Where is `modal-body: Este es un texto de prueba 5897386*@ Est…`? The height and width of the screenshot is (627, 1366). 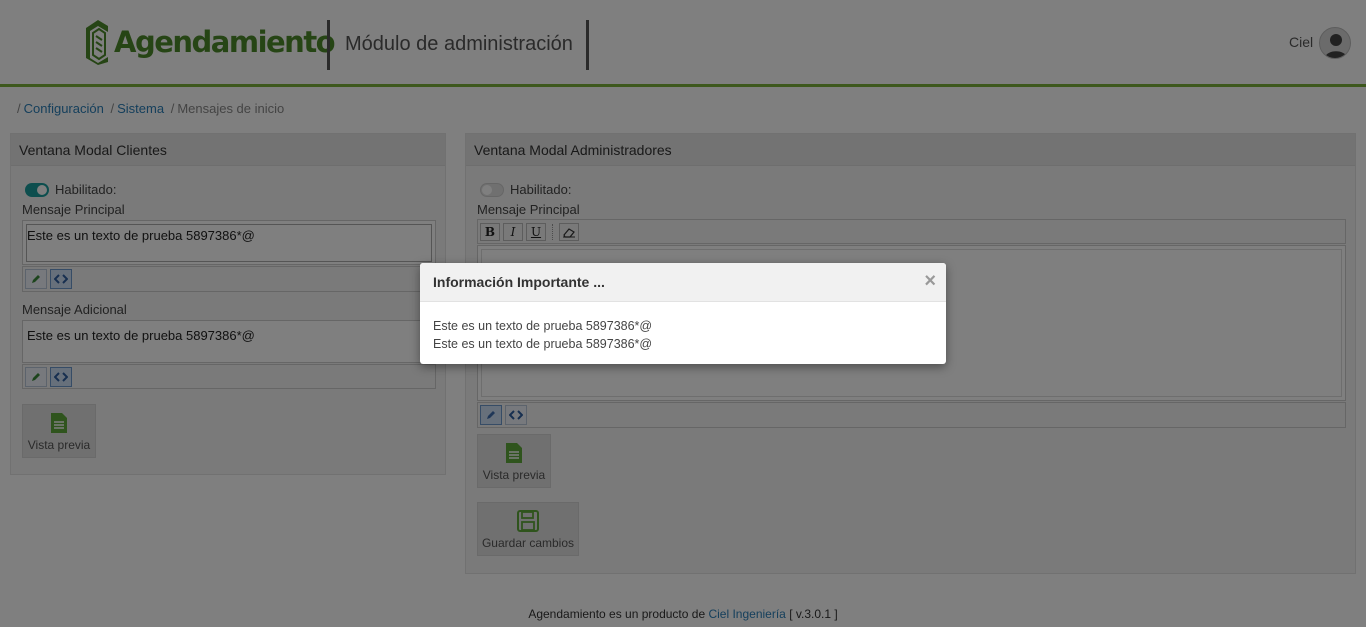
modal-body: Este es un texto de prueba 5897386*@ Est… is located at coordinates (683, 335).